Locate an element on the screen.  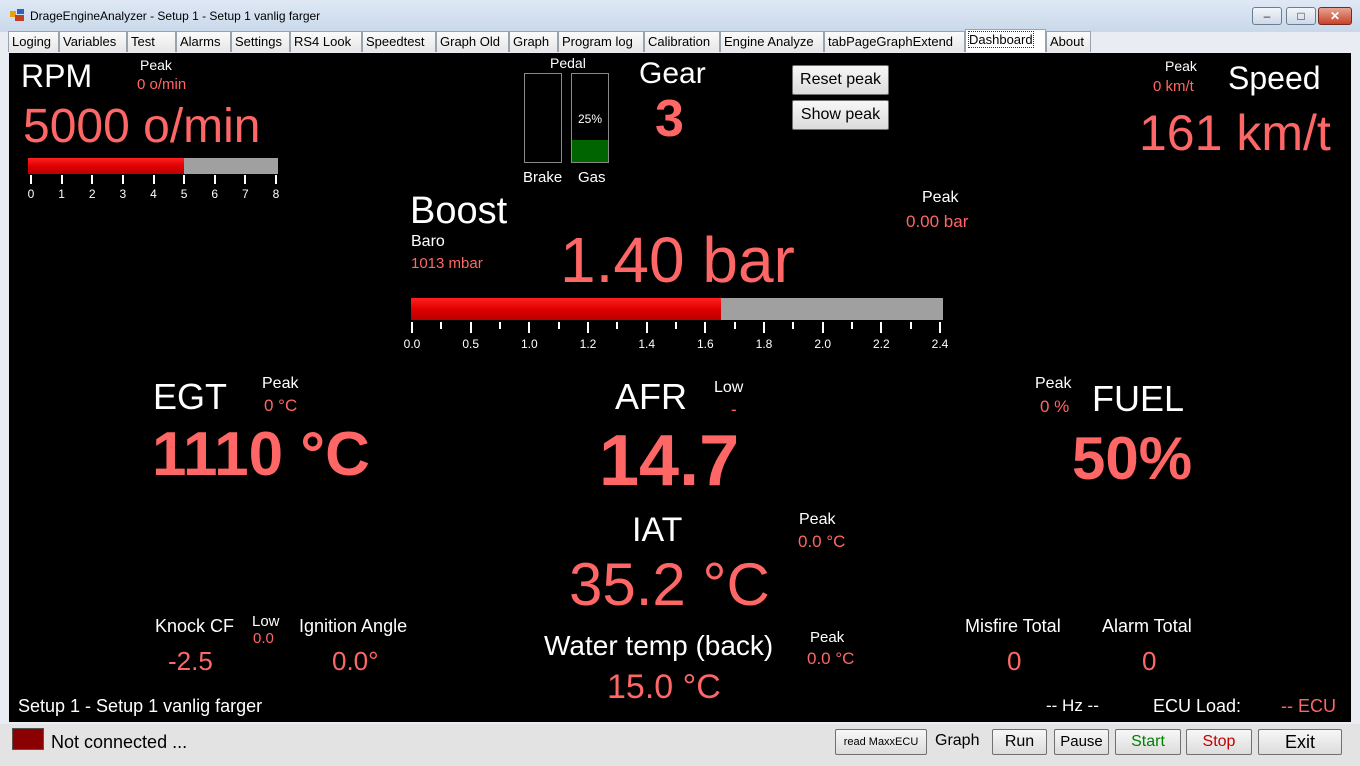
gas-bar-fill is located at coordinates (590, 151).